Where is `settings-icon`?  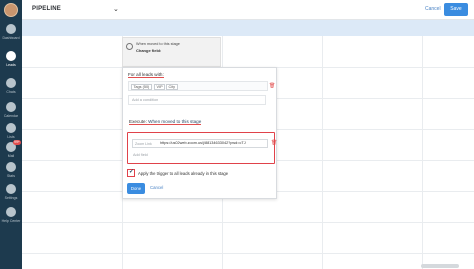
settings-icon is located at coordinates (11, 189).